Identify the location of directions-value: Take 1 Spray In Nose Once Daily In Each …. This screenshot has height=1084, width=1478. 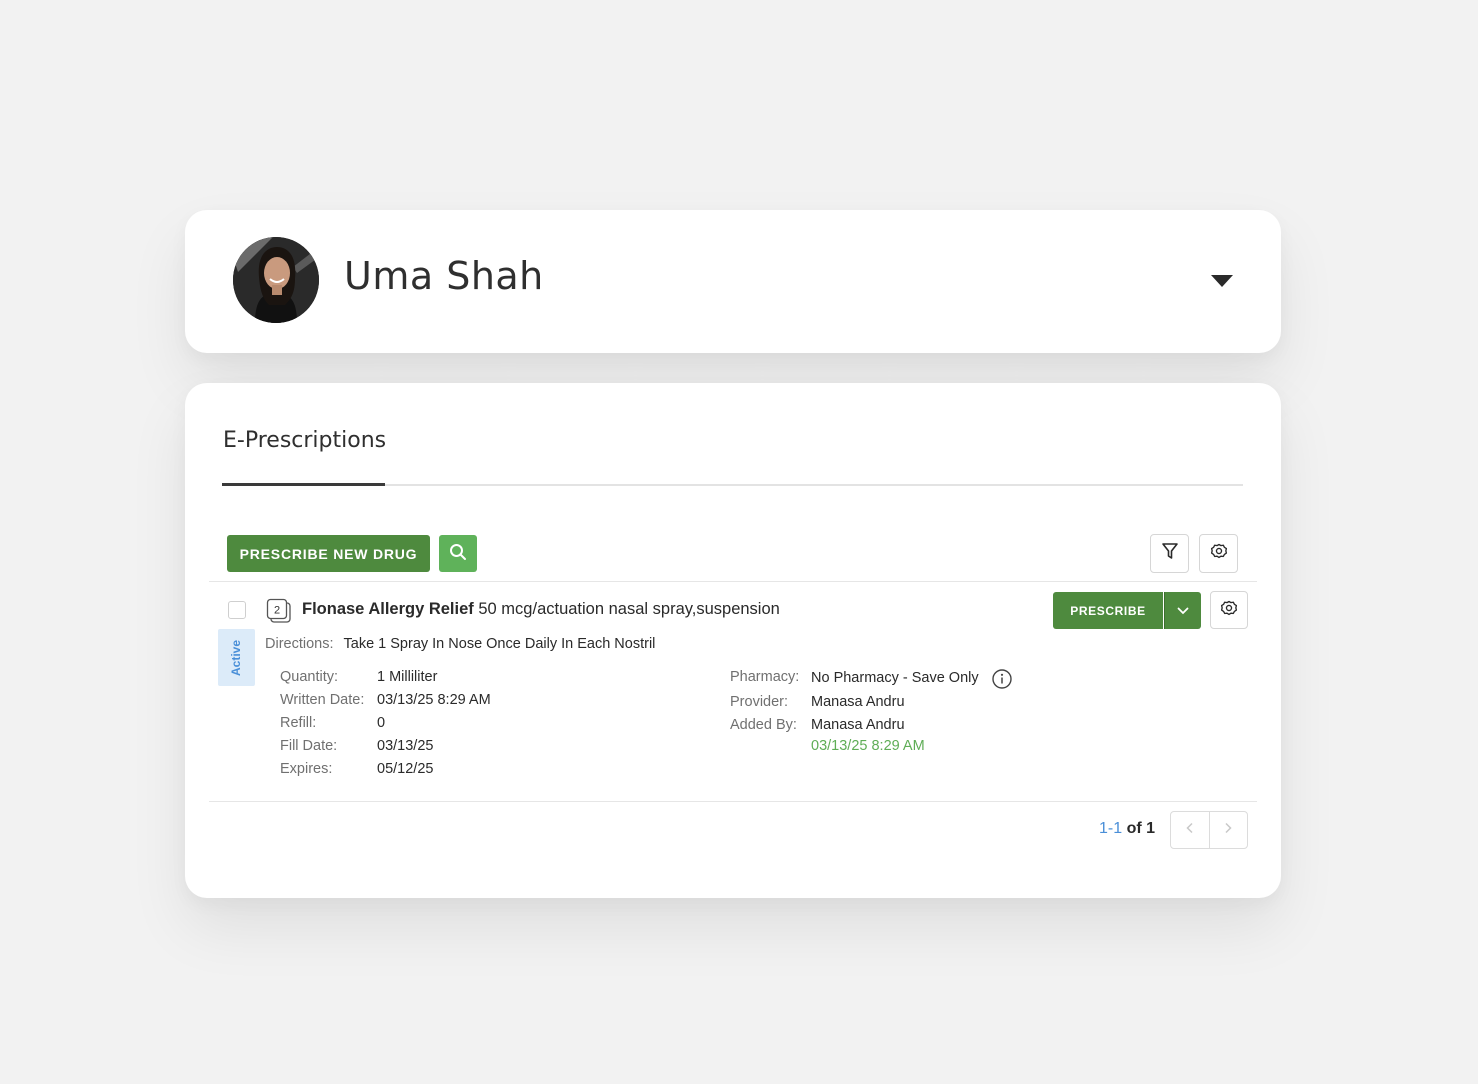
(499, 644).